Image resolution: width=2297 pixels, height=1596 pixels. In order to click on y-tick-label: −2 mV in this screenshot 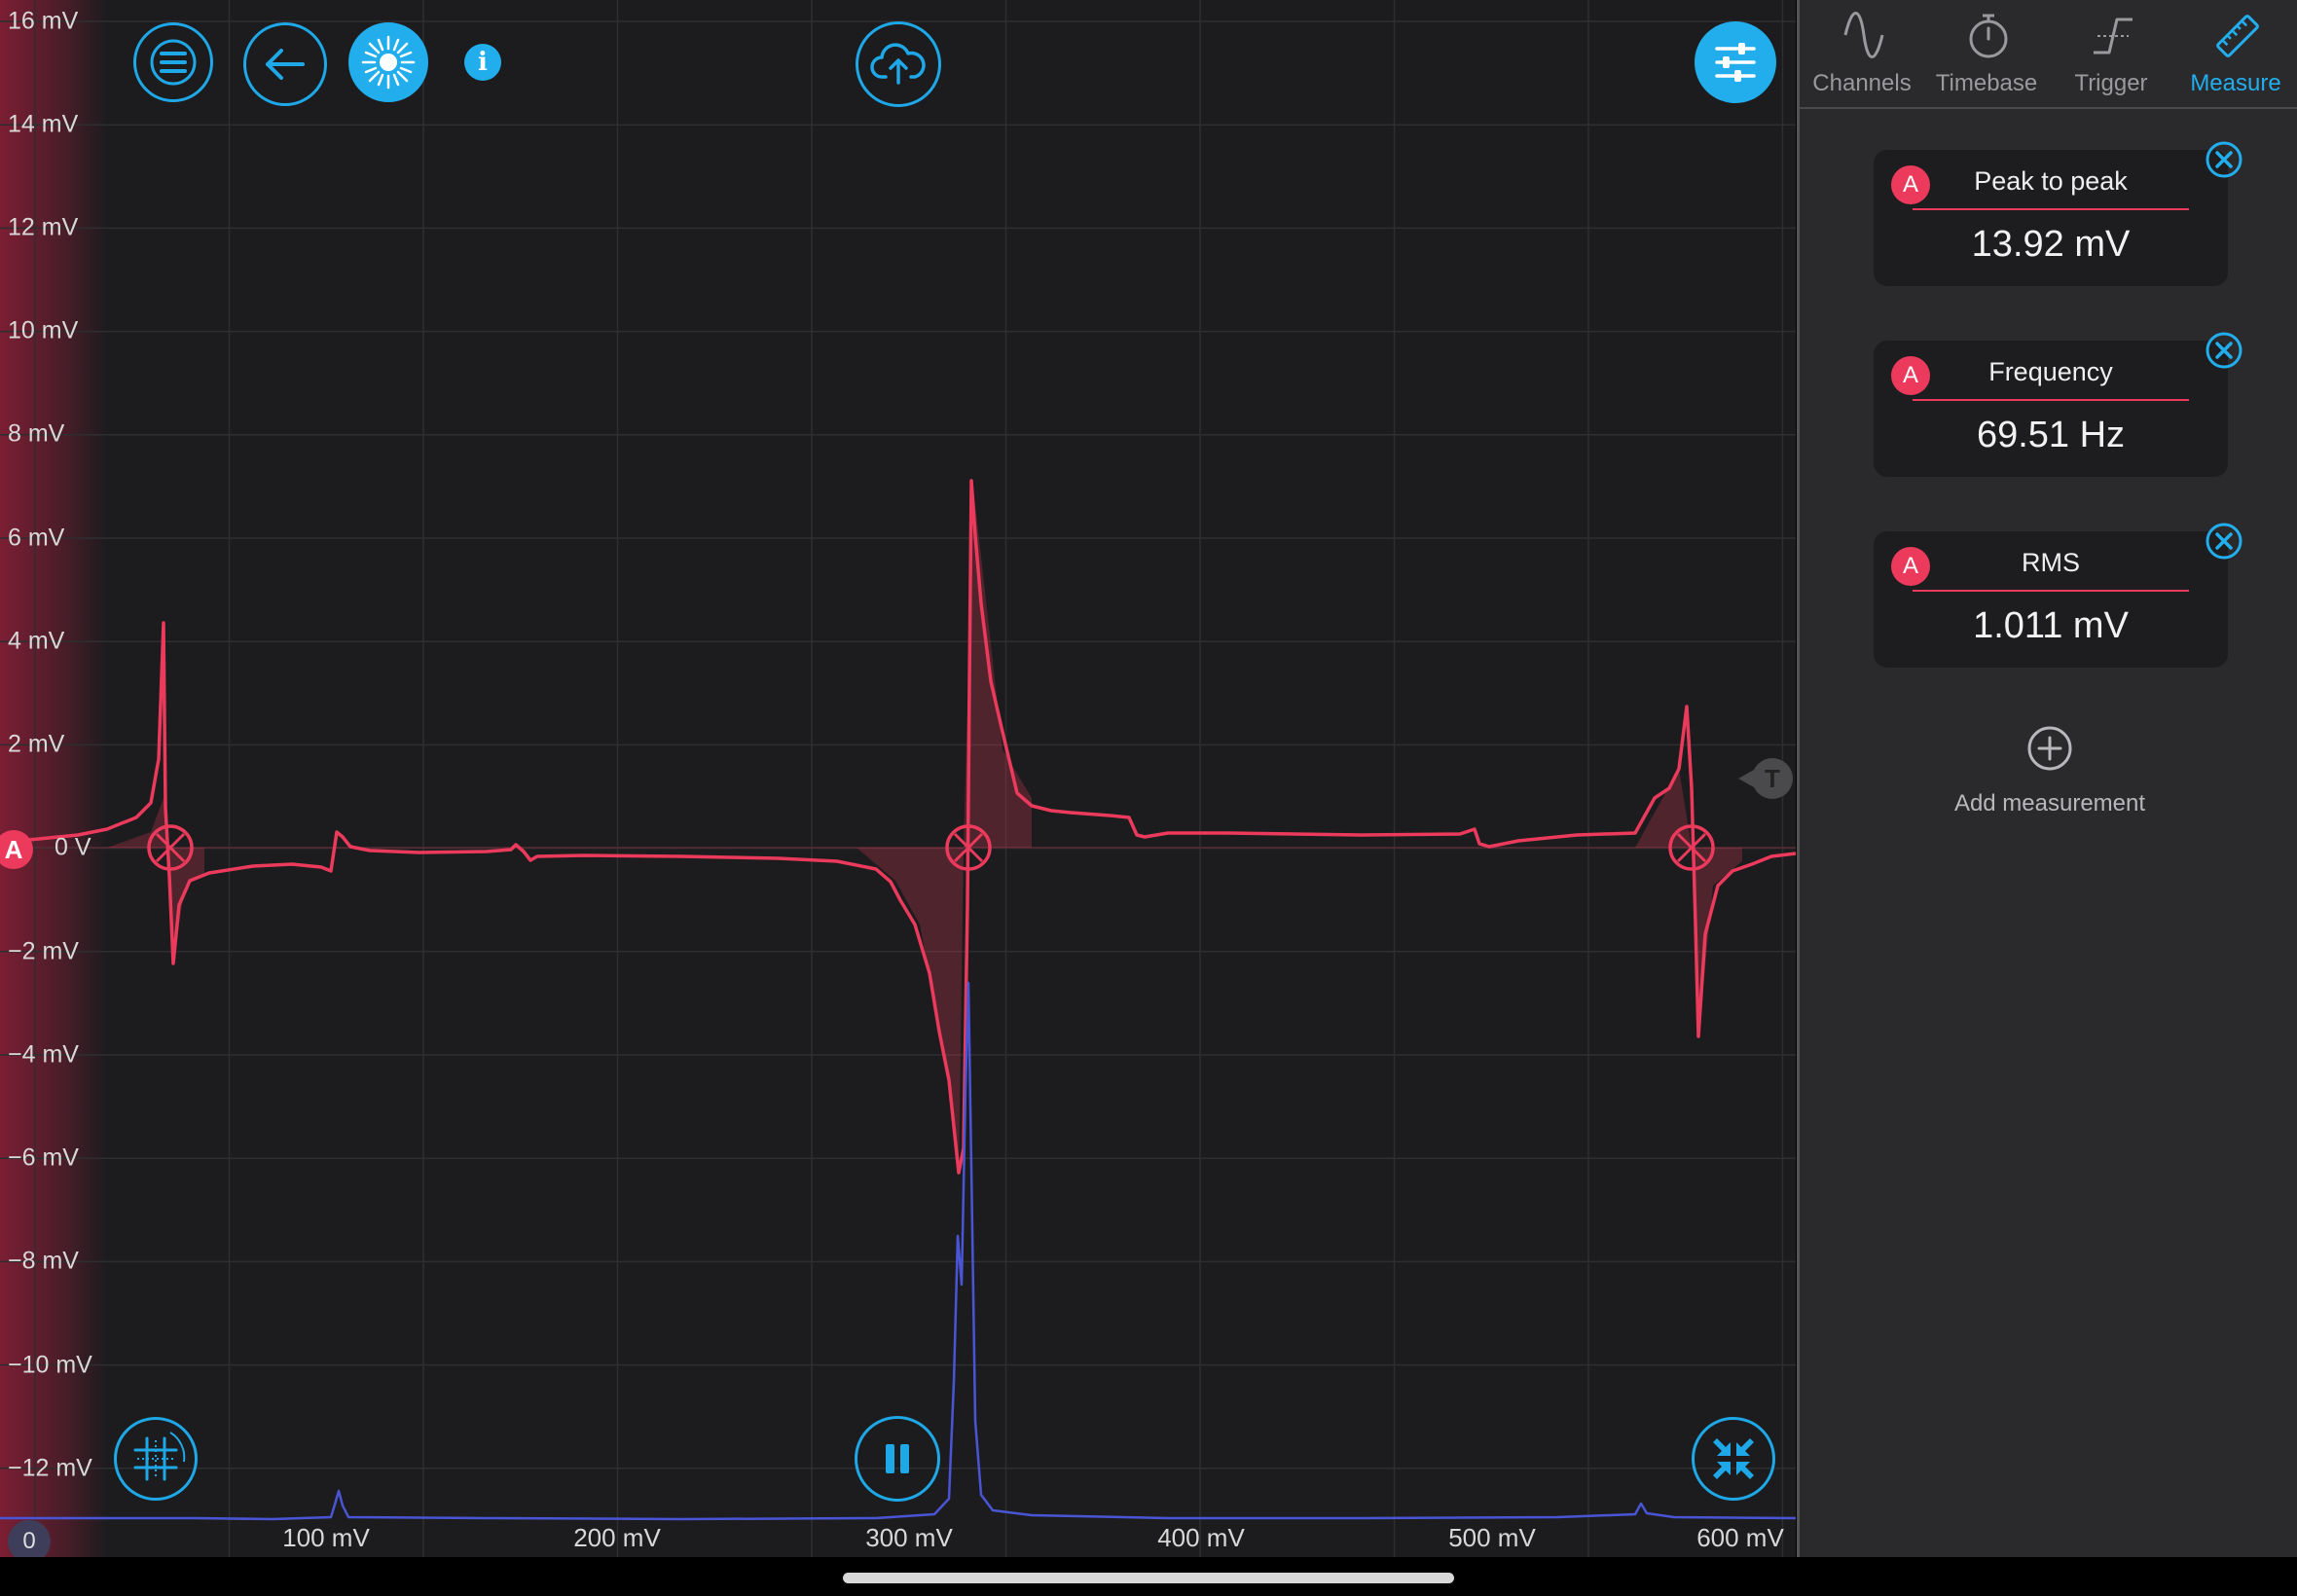, I will do `click(44, 951)`.